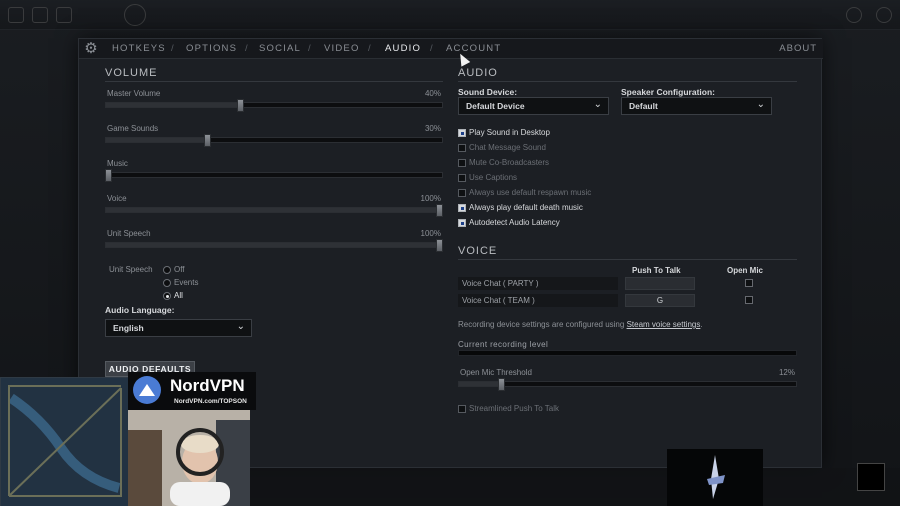 This screenshot has height=506, width=900. What do you see at coordinates (514, 408) in the screenshot?
I see `checkbox-label: Streamlined Push To Talk` at bounding box center [514, 408].